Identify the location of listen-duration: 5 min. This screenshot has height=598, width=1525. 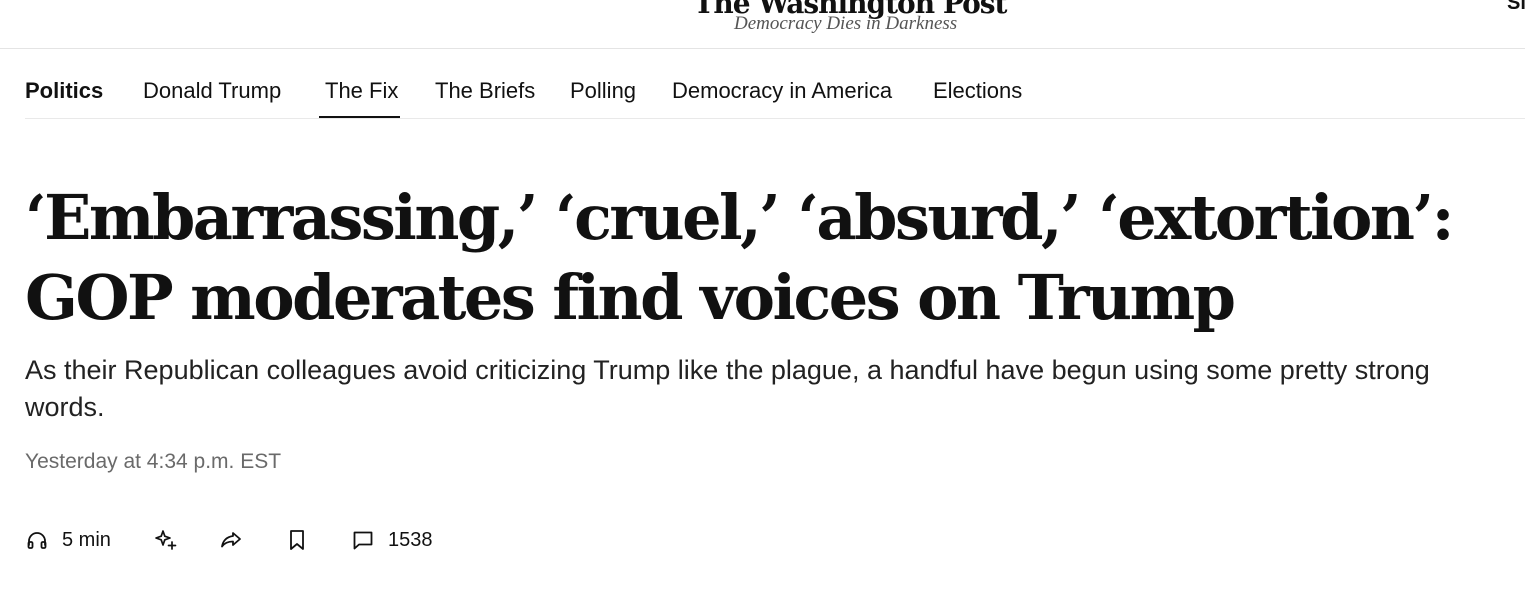
(86, 539).